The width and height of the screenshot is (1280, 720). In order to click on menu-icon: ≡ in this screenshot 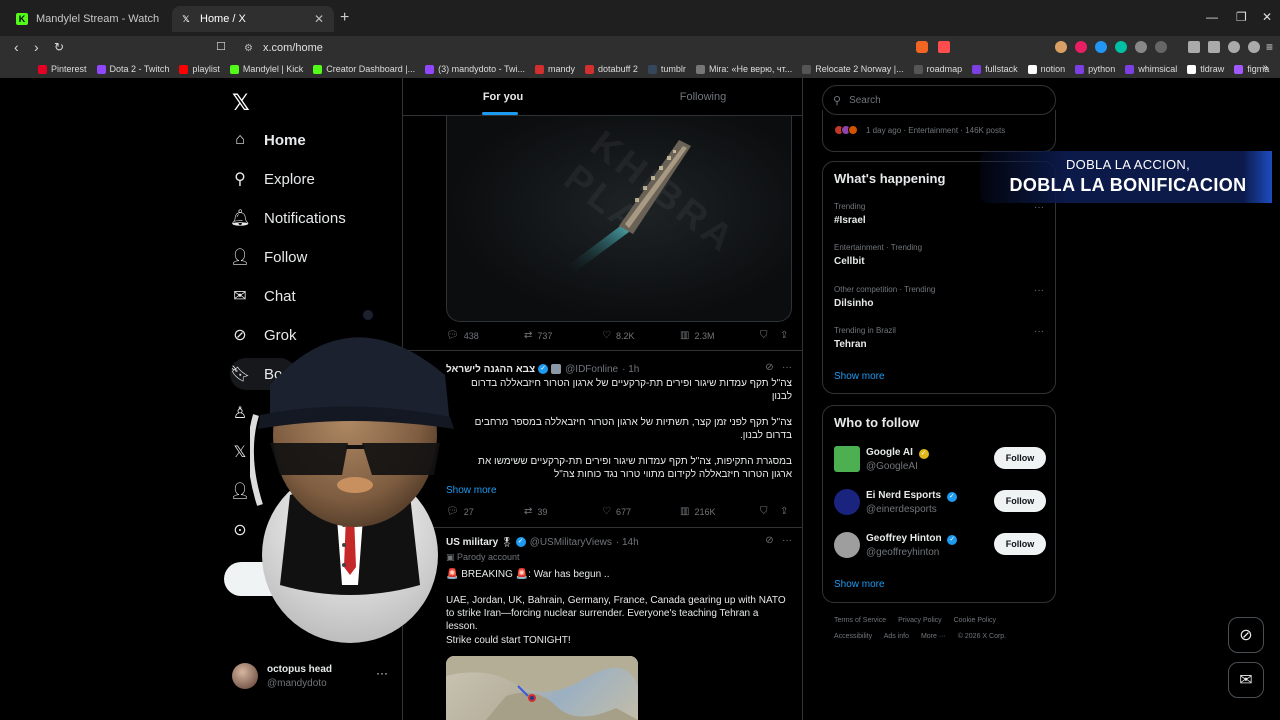, I will do `click(1269, 47)`.